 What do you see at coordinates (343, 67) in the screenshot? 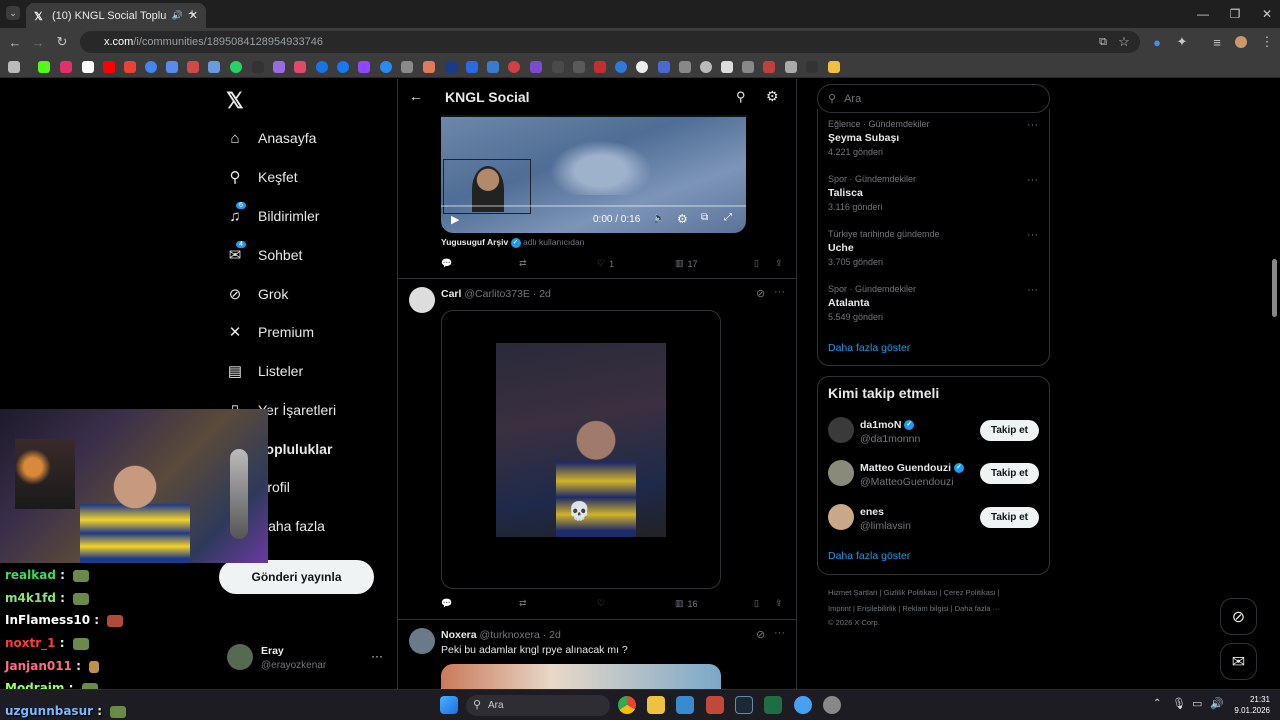
I see `bookmark-facebook-icon` at bounding box center [343, 67].